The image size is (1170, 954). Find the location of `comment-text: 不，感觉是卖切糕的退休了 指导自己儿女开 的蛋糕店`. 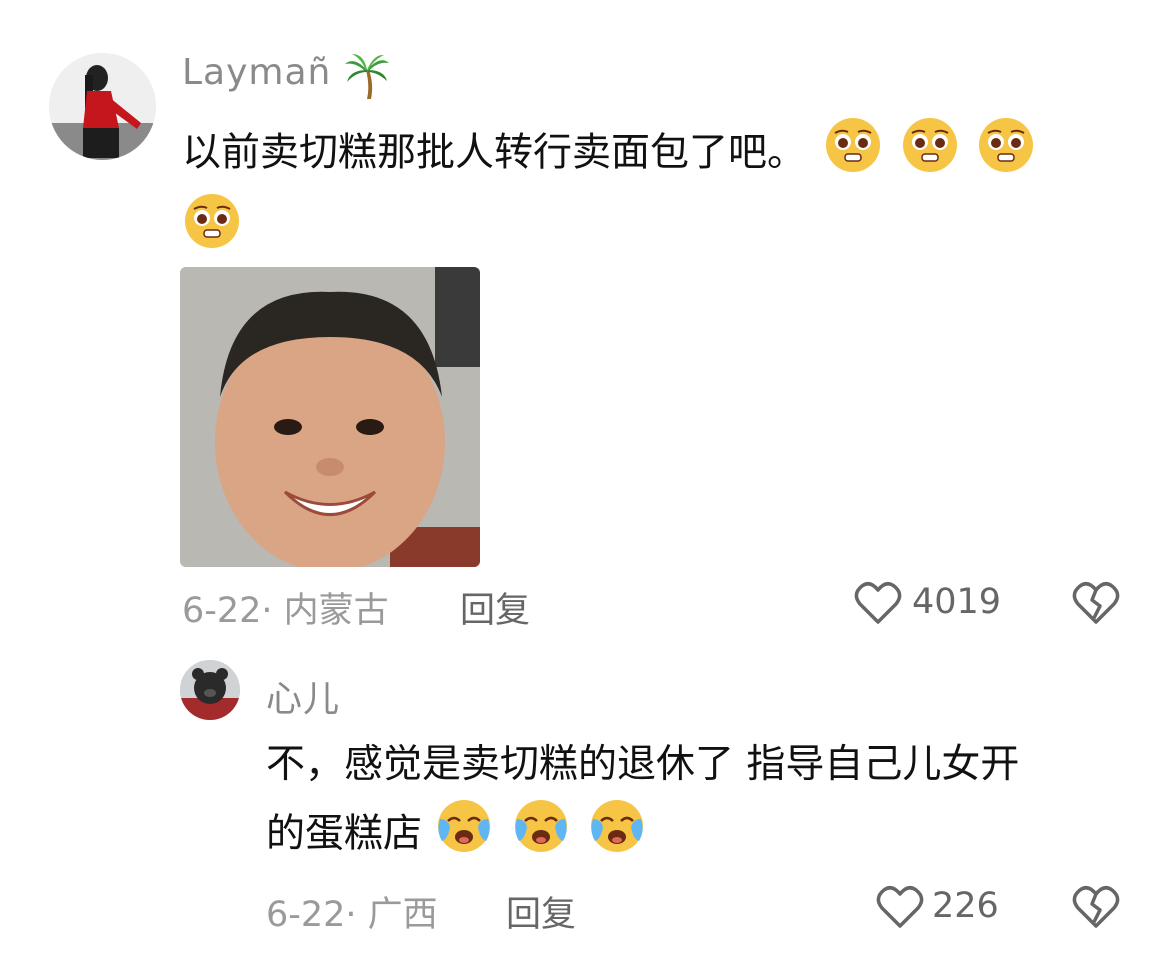

comment-text: 不，感觉是卖切糕的退休了 指导自己儿女开 的蛋糕店 is located at coordinates (706, 804).